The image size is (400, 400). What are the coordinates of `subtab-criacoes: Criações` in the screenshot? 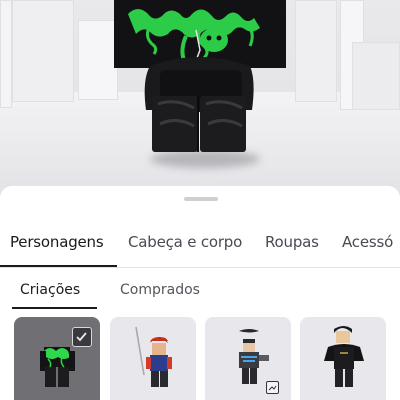 It's located at (50, 290).